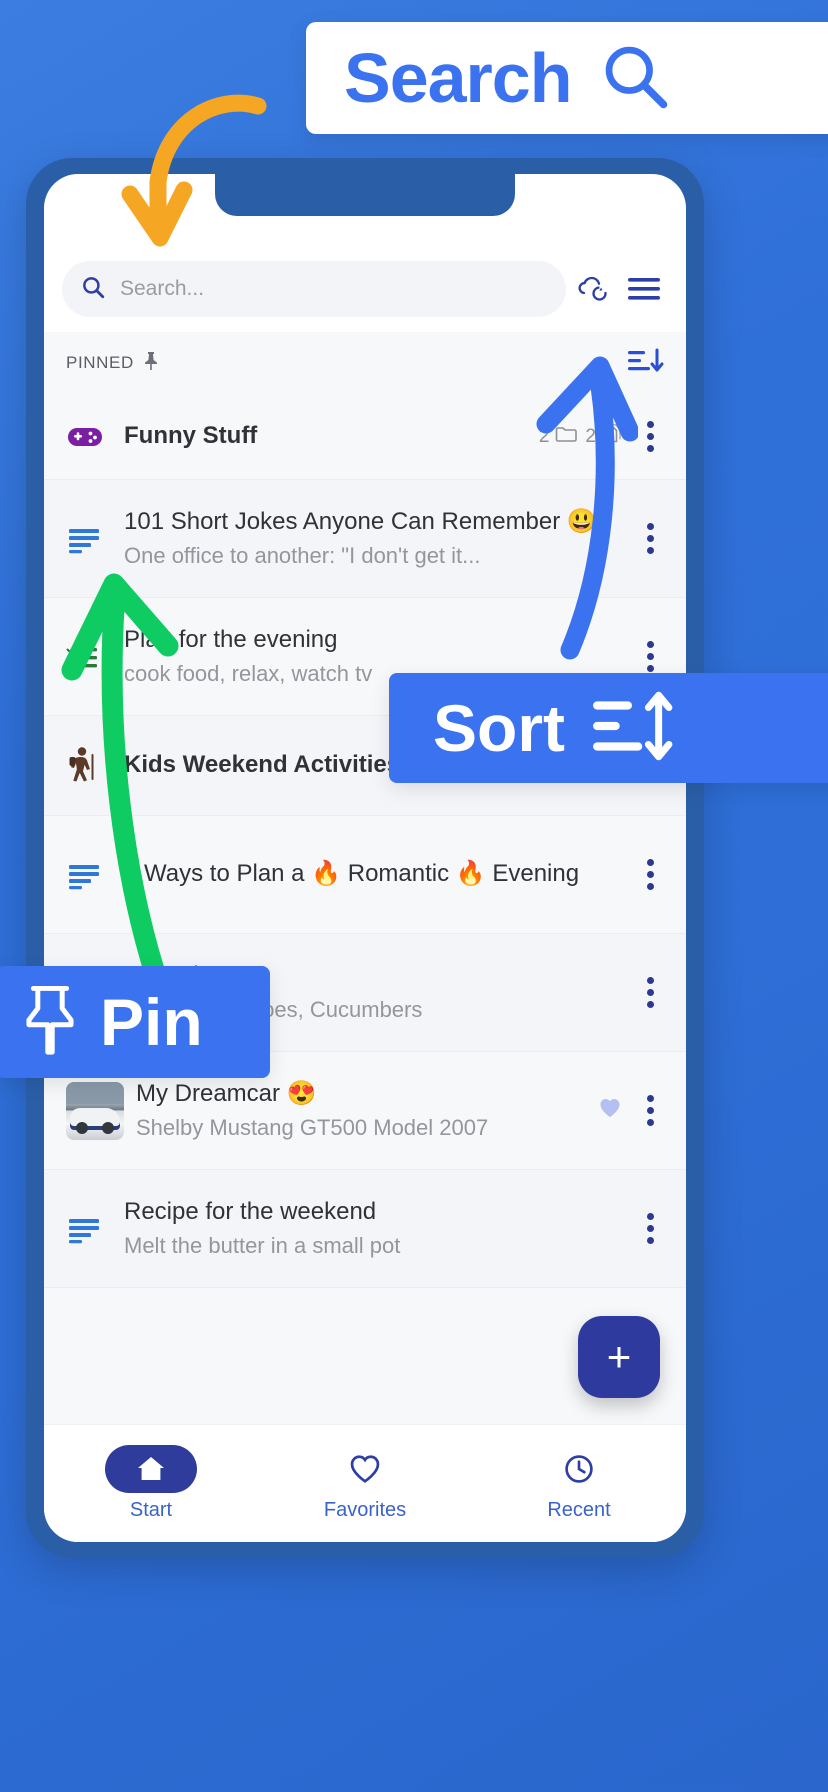  I want to click on list-item-subtitle: Melt the butter in a small pot, so click(262, 1245).